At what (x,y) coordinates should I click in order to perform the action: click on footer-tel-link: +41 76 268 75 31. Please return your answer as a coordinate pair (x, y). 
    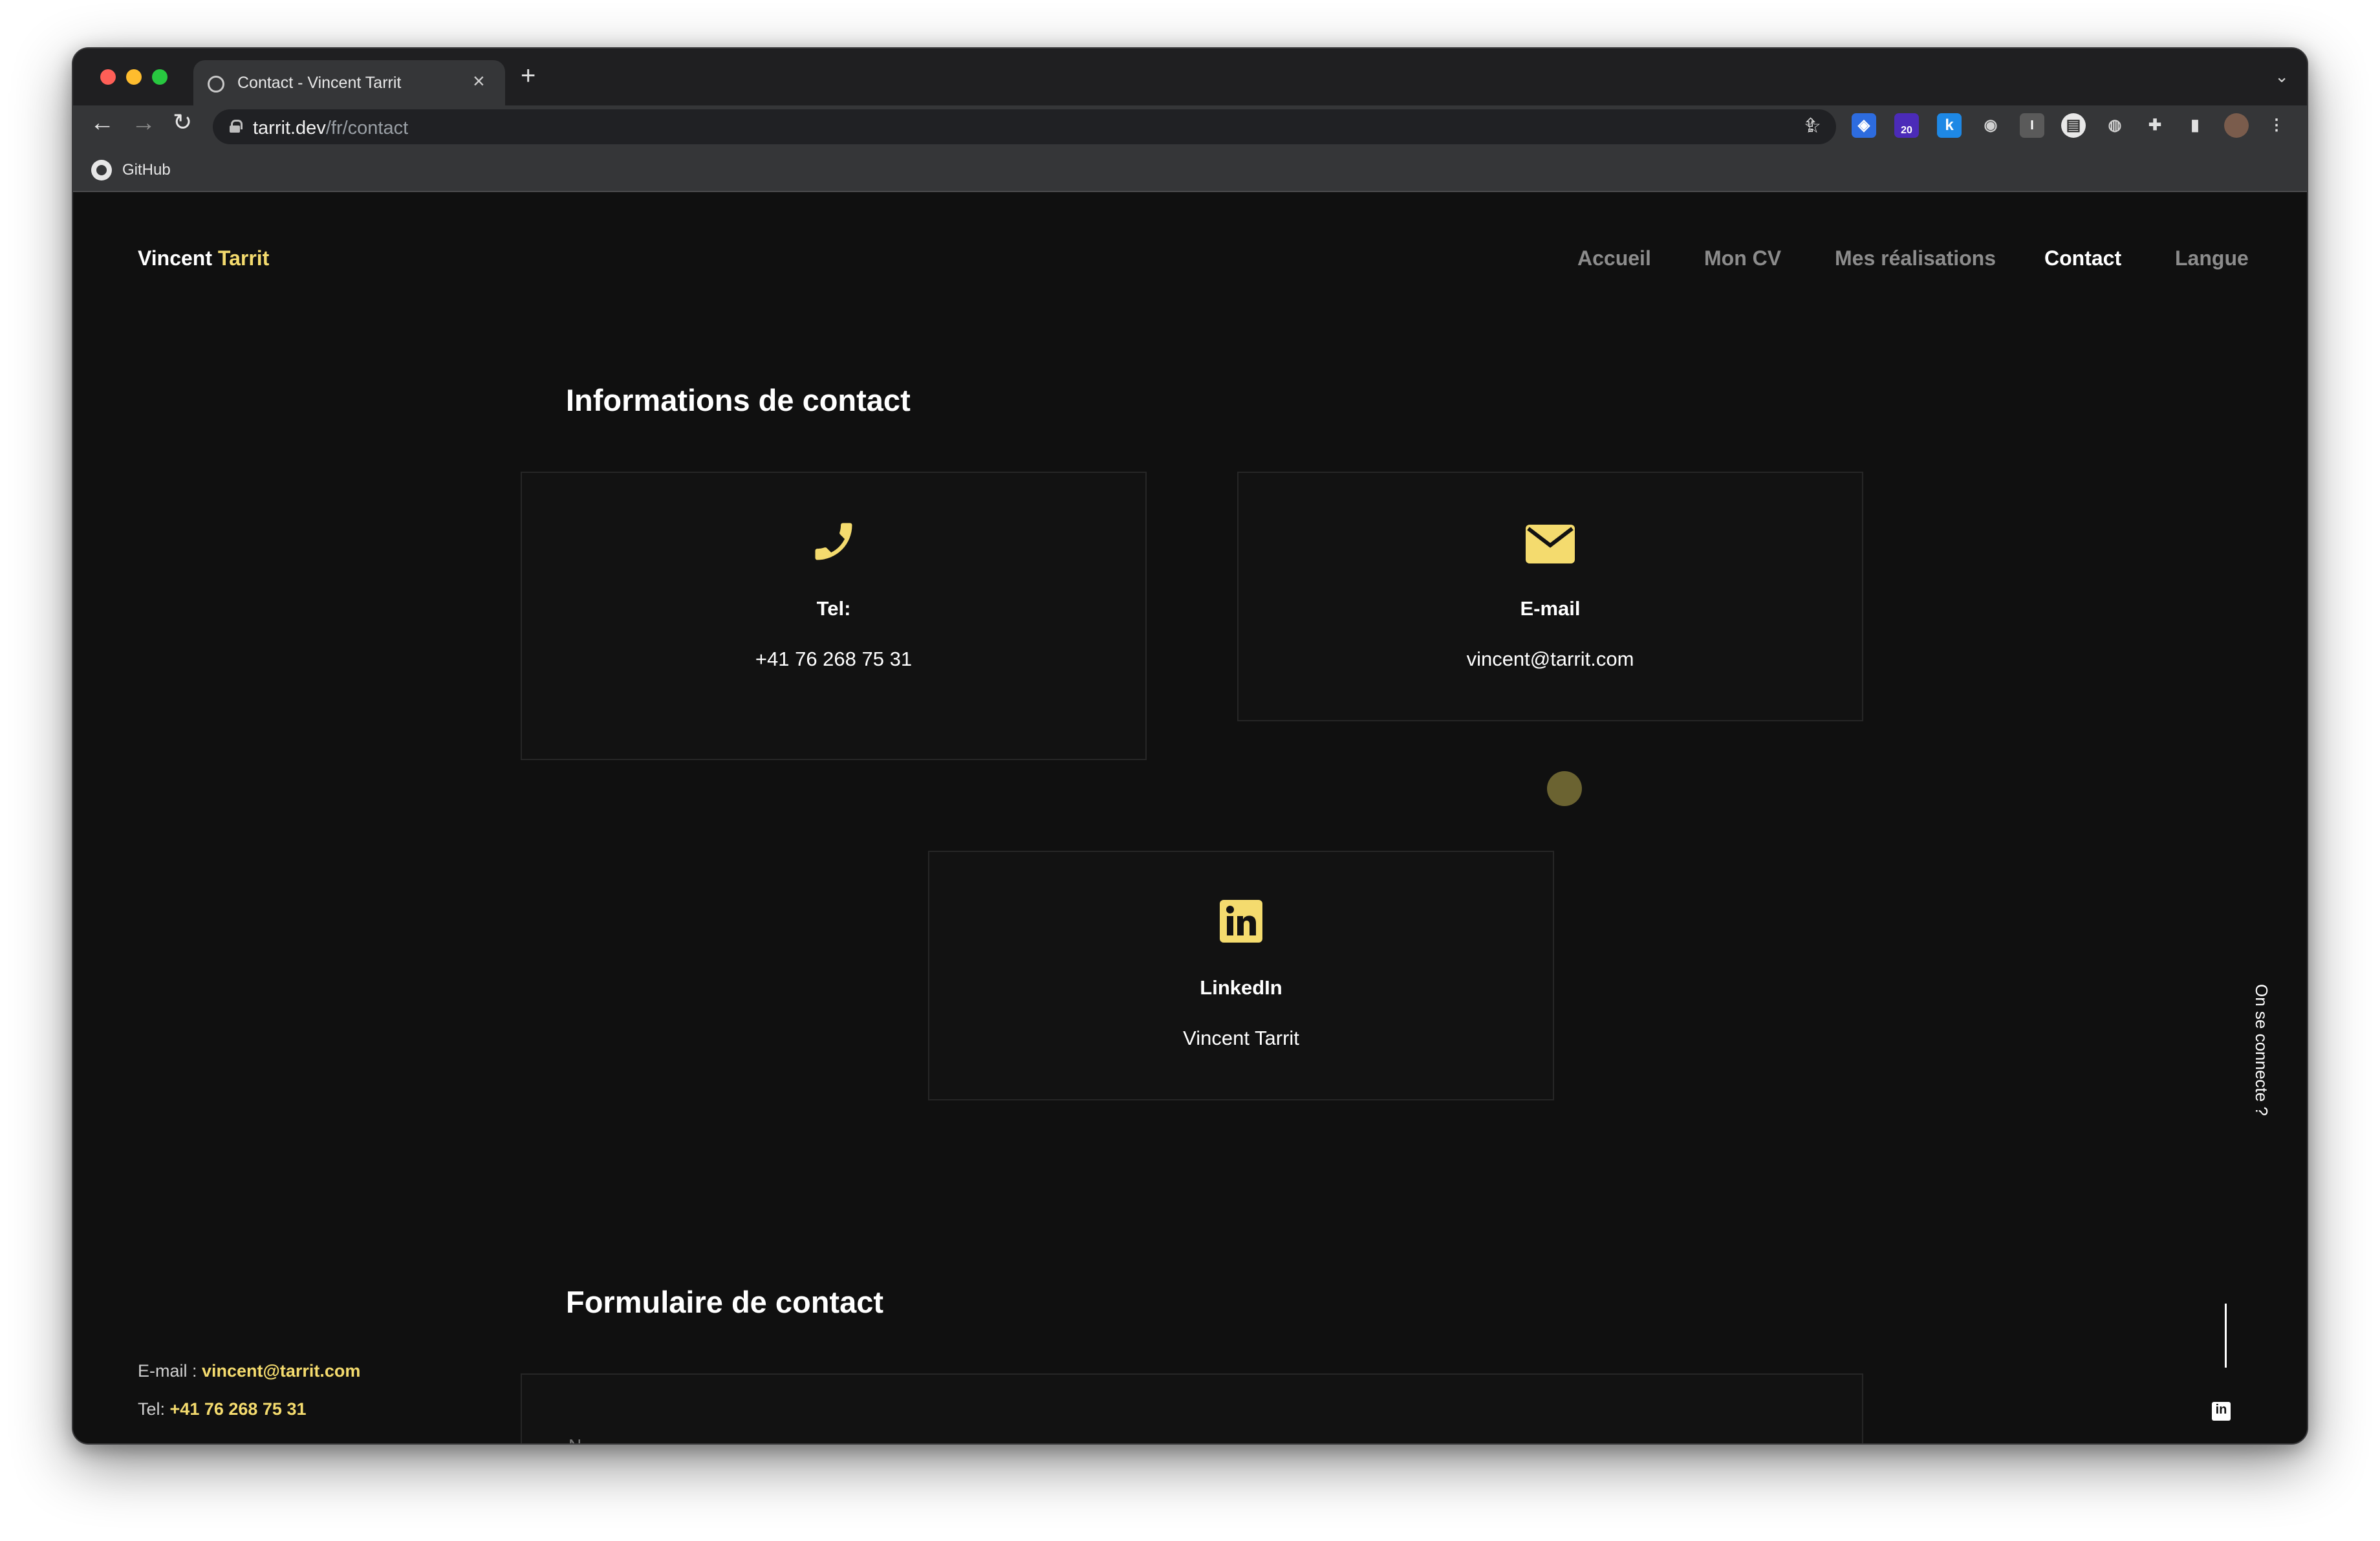
    Looking at the image, I should click on (238, 1409).